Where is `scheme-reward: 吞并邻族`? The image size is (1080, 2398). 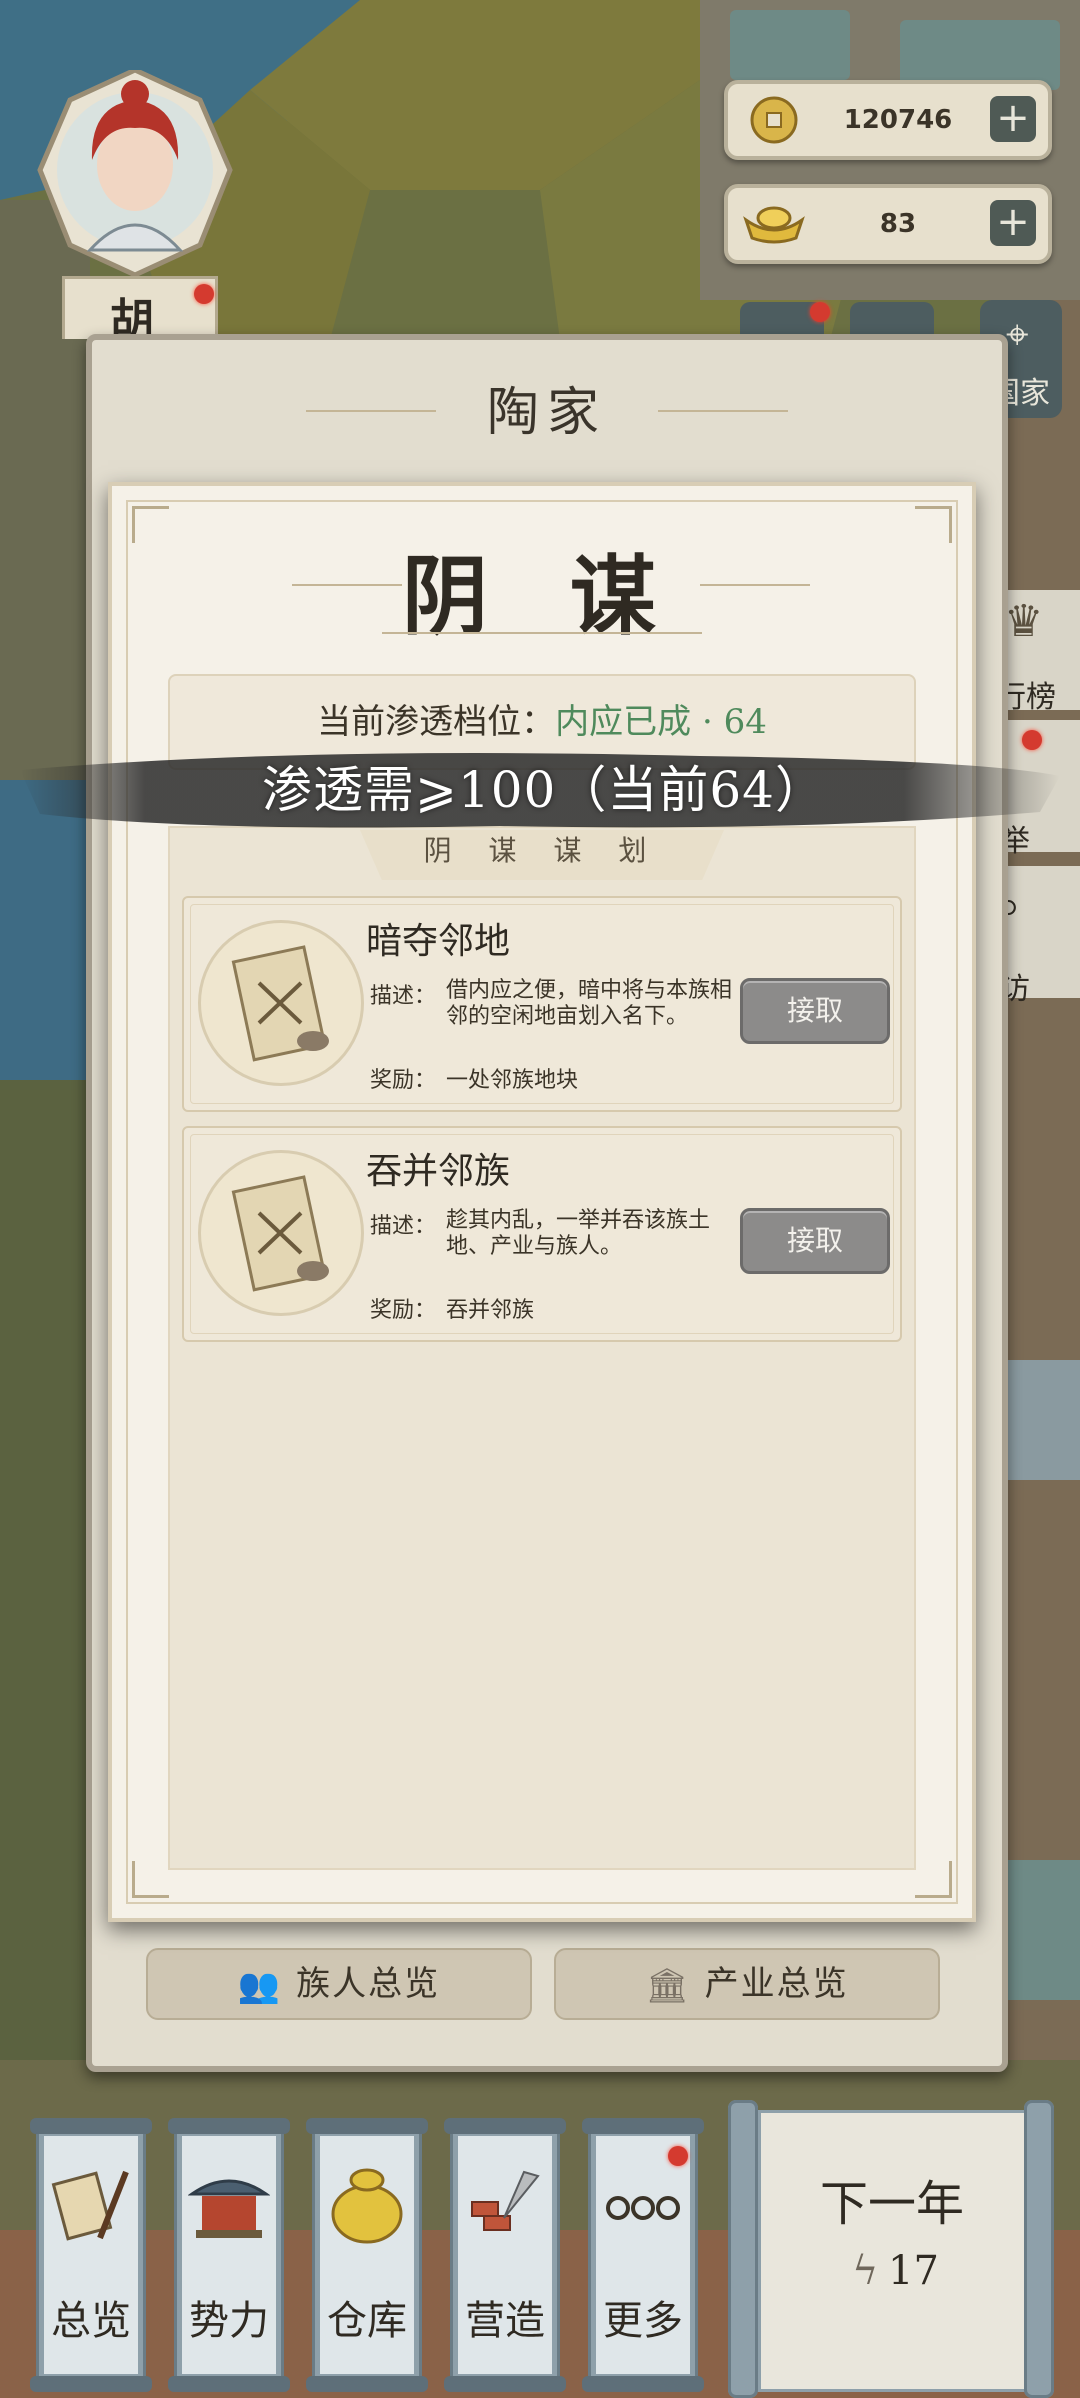 scheme-reward: 吞并邻族 is located at coordinates (490, 1310).